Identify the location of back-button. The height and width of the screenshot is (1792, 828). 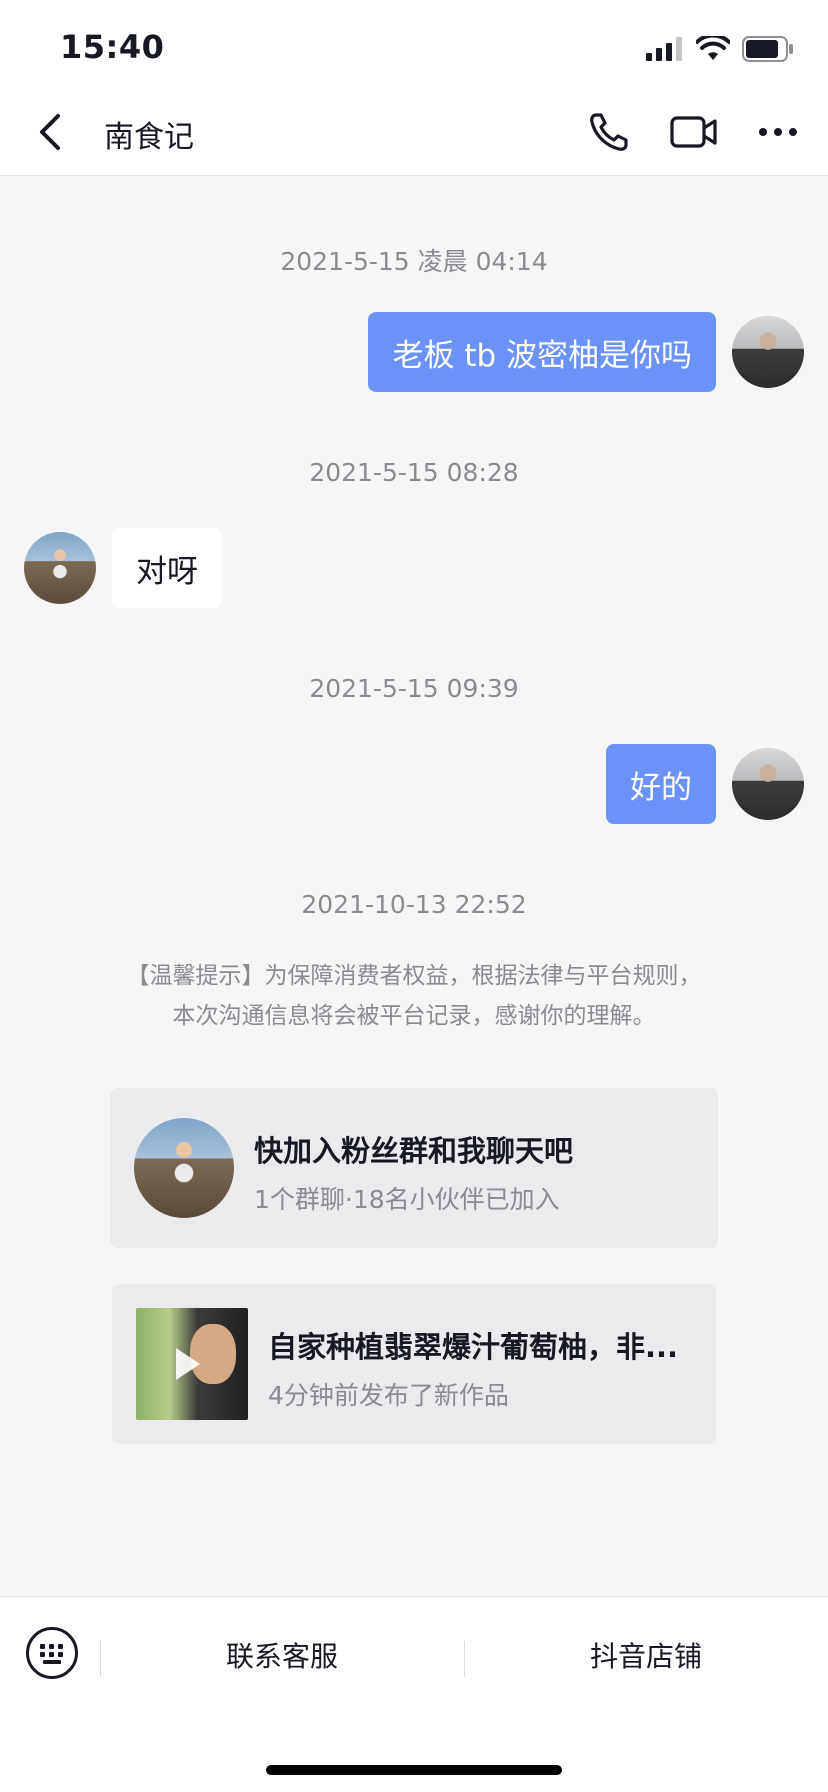
(50, 132).